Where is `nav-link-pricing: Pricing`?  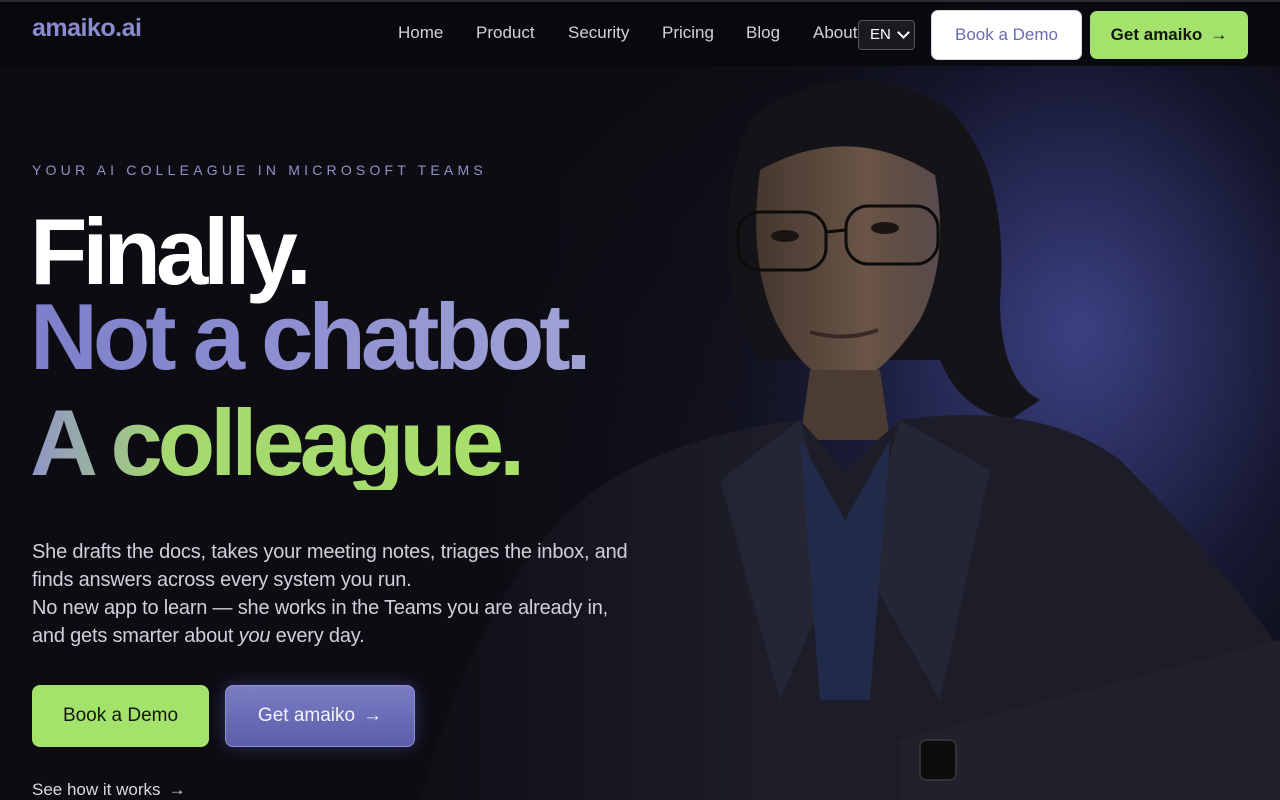 nav-link-pricing: Pricing is located at coordinates (688, 33).